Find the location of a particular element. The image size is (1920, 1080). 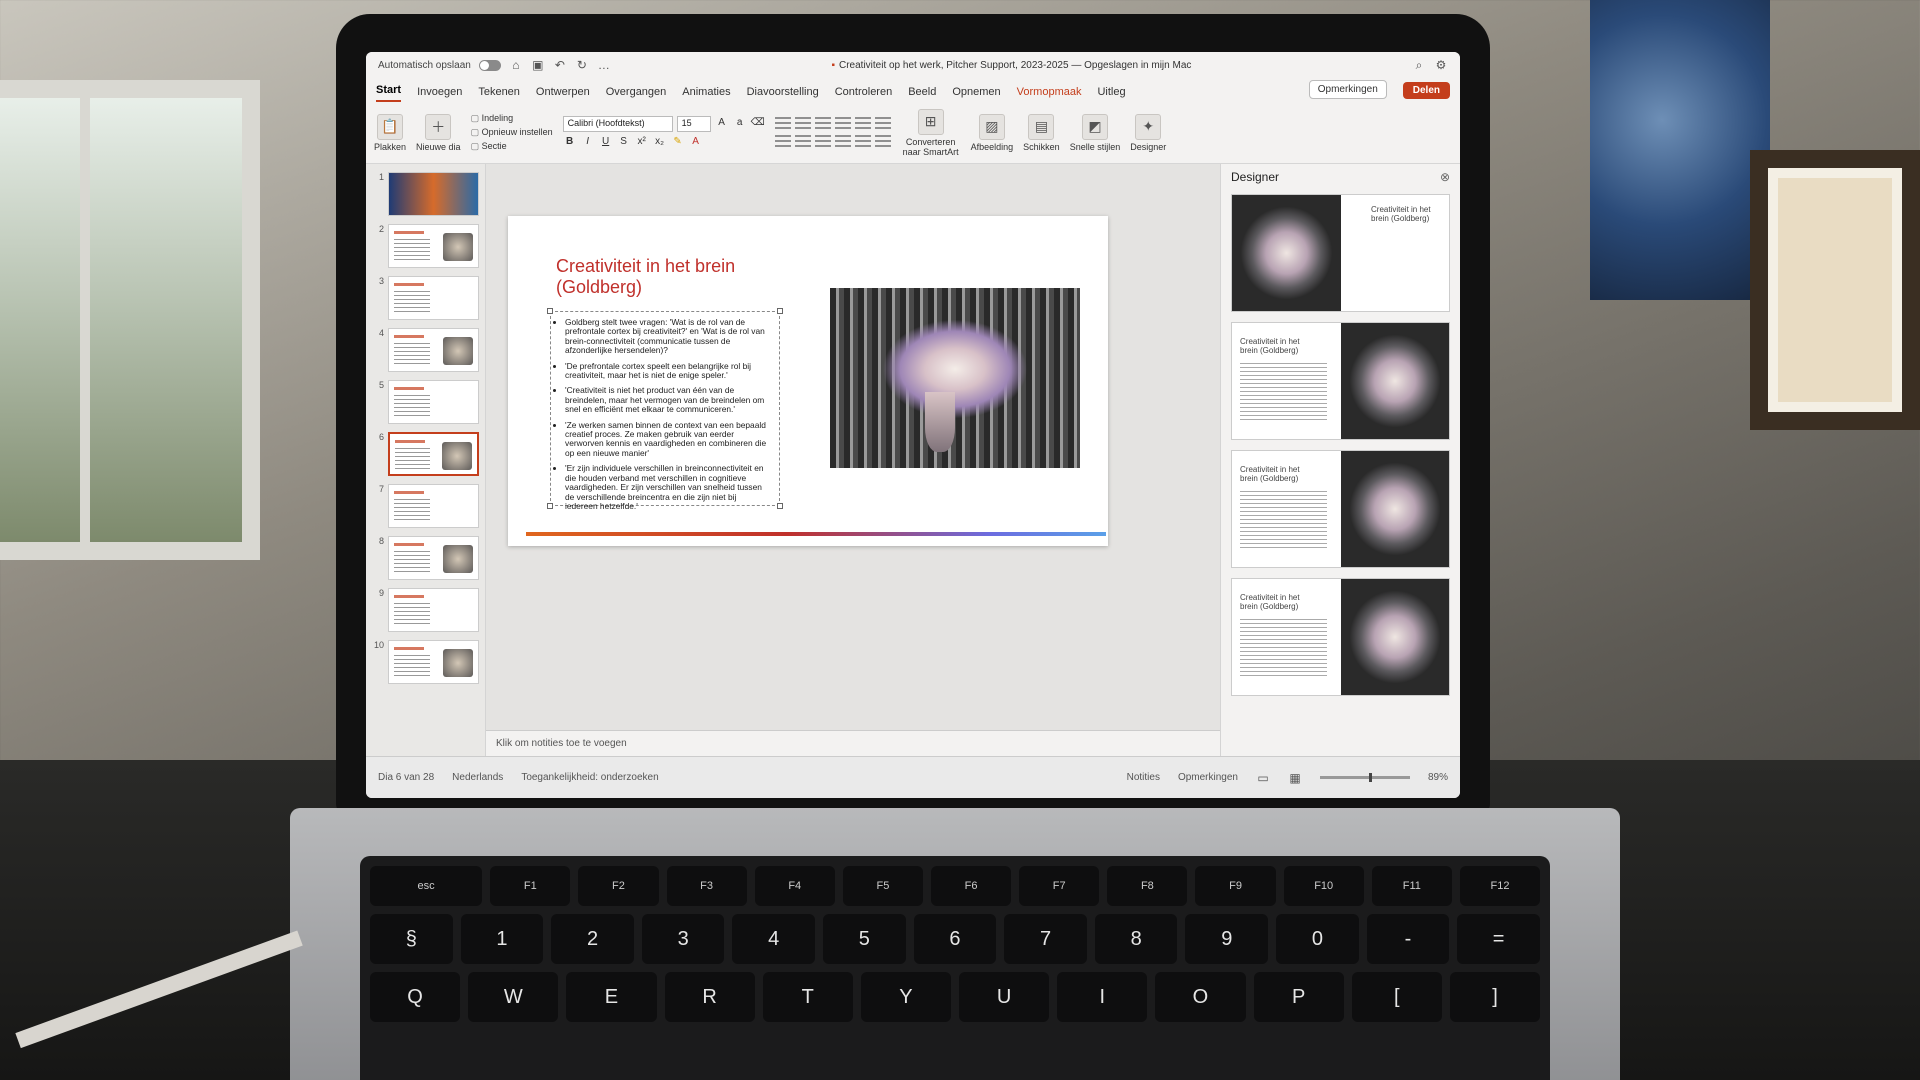

layout-button: Indeling is located at coordinates (512, 118).